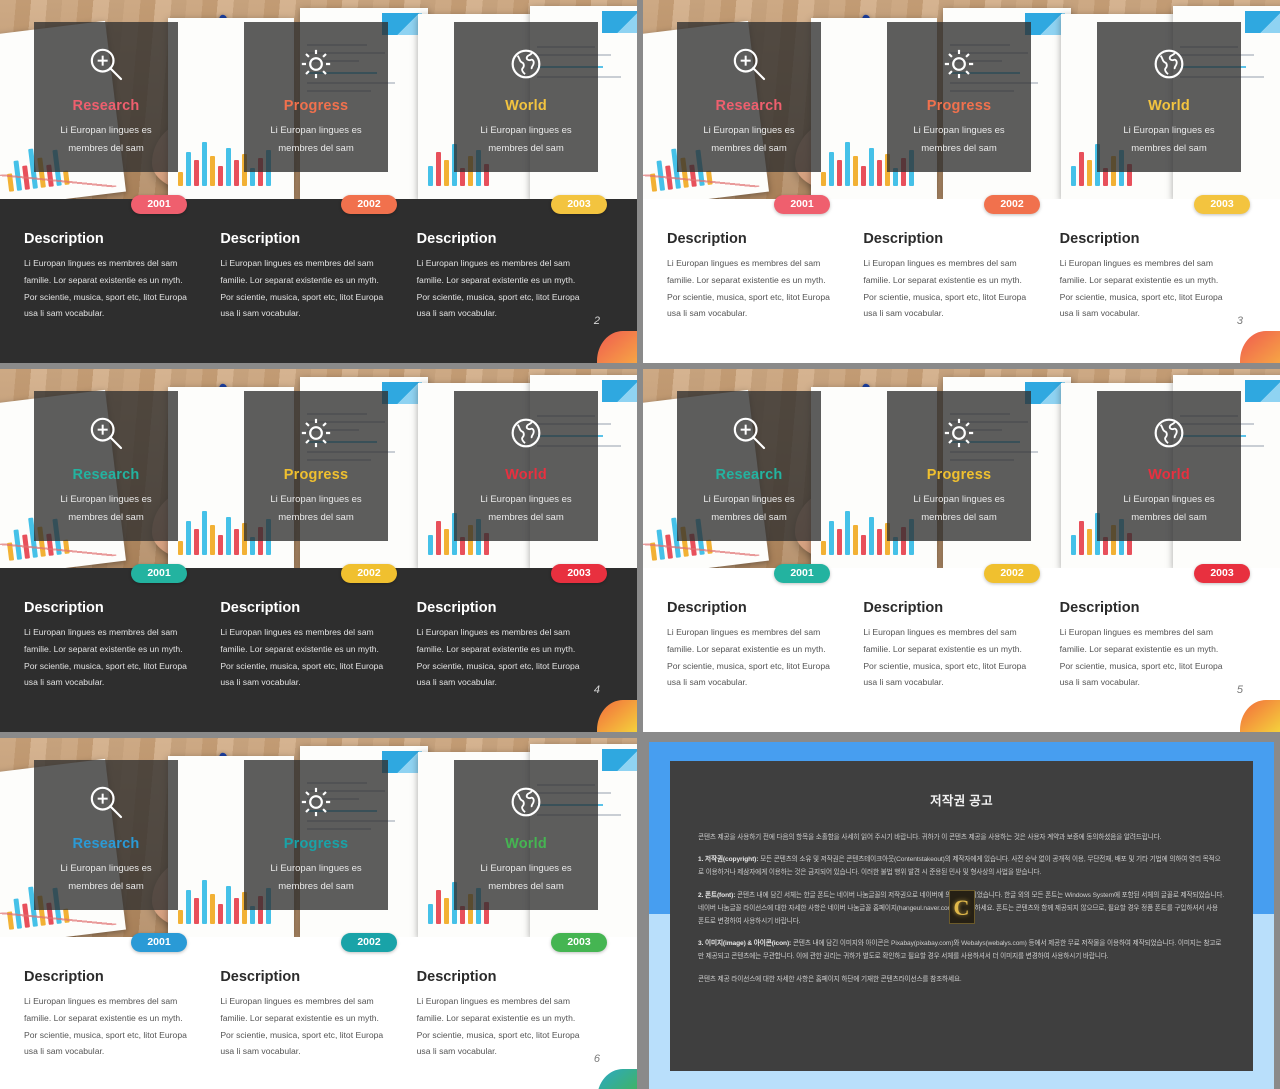 This screenshot has width=1280, height=1089. I want to click on page-number: 4, so click(596, 690).